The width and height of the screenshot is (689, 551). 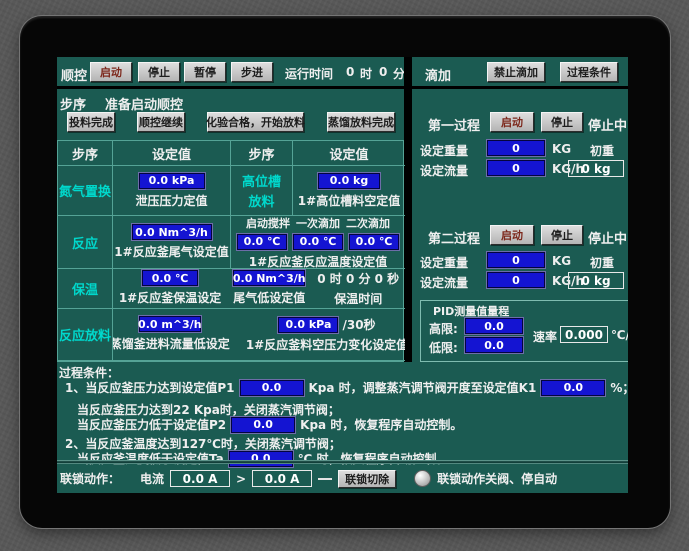 What do you see at coordinates (408, 209) in the screenshot?
I see `panel-divider` at bounding box center [408, 209].